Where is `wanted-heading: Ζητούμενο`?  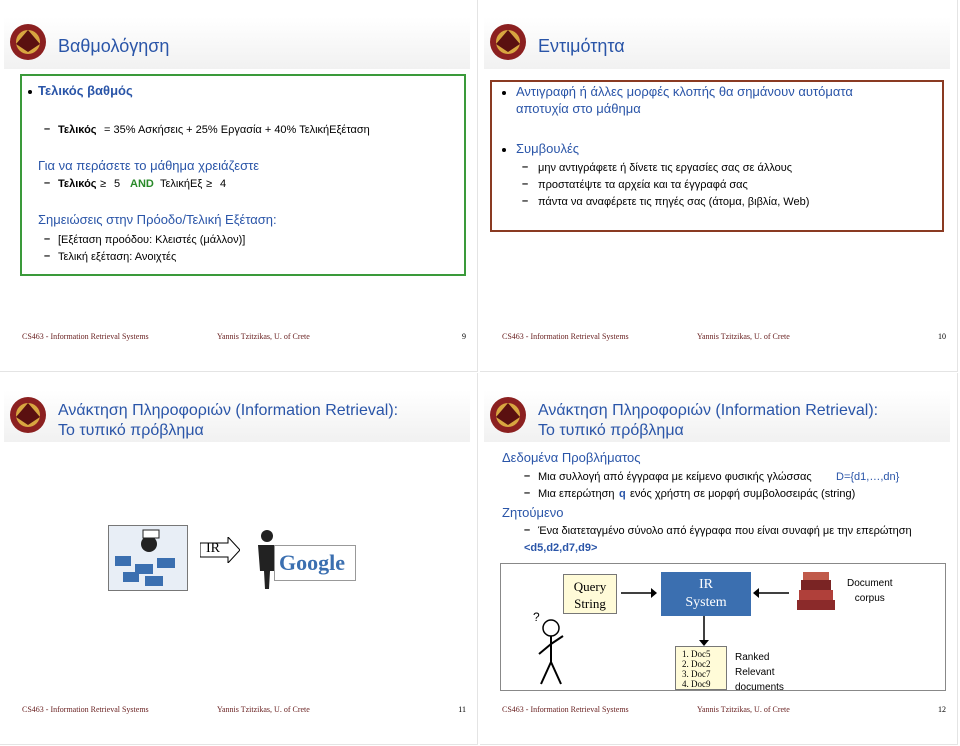 wanted-heading: Ζητούμενο is located at coordinates (533, 512).